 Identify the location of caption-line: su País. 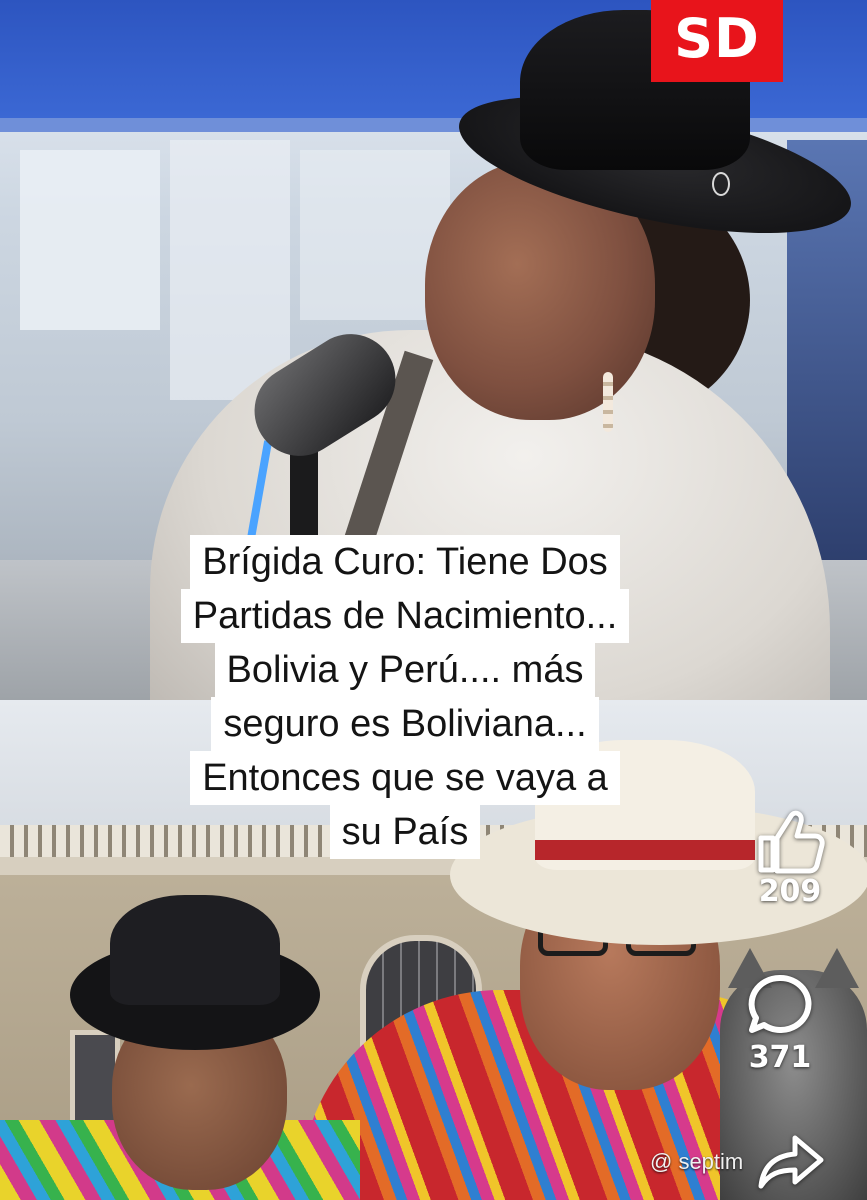
(405, 832).